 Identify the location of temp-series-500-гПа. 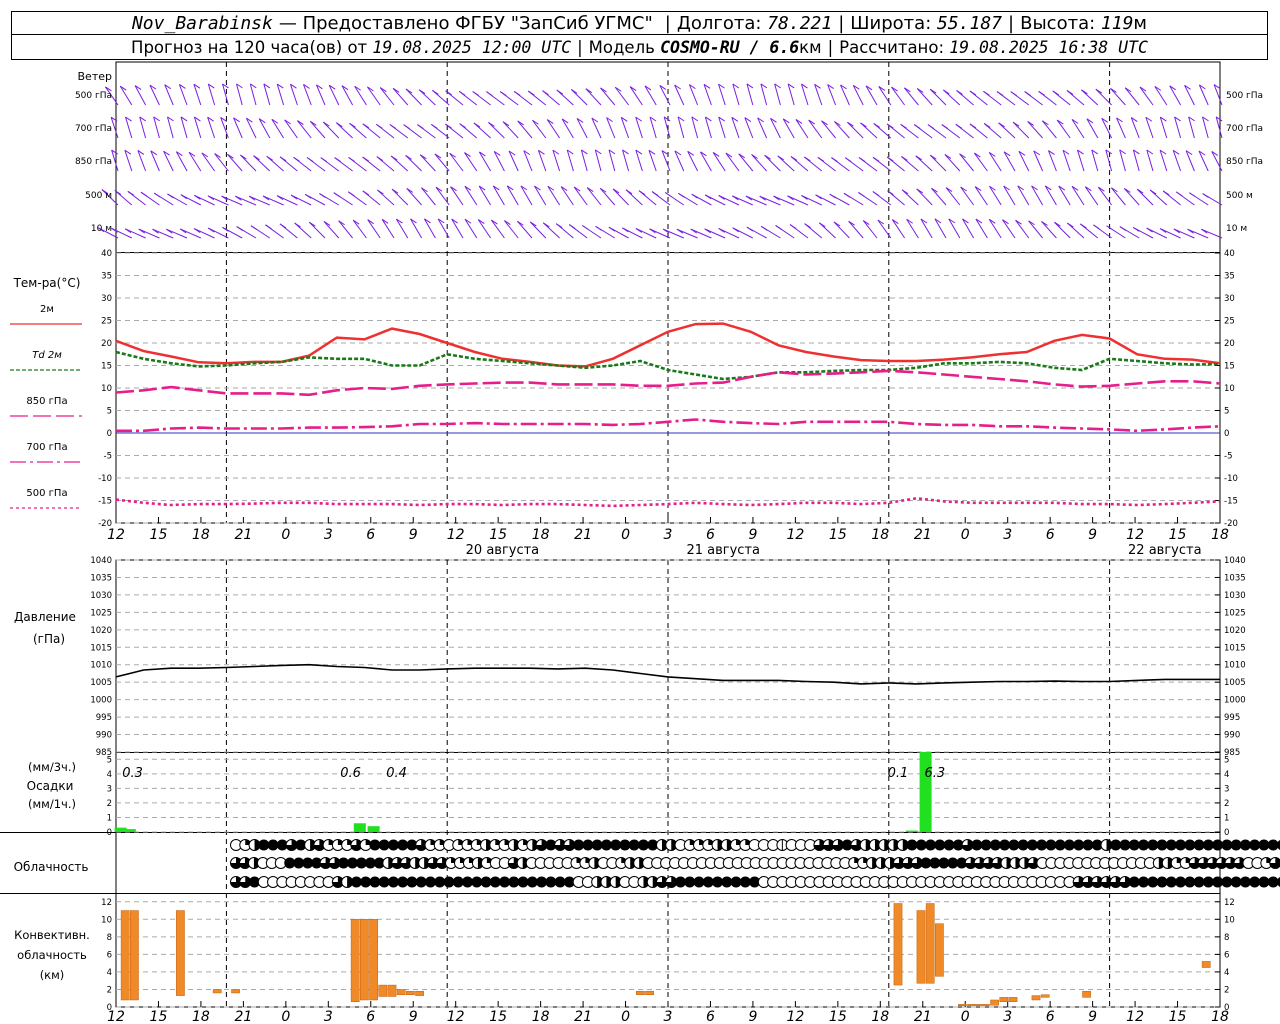
(668, 502).